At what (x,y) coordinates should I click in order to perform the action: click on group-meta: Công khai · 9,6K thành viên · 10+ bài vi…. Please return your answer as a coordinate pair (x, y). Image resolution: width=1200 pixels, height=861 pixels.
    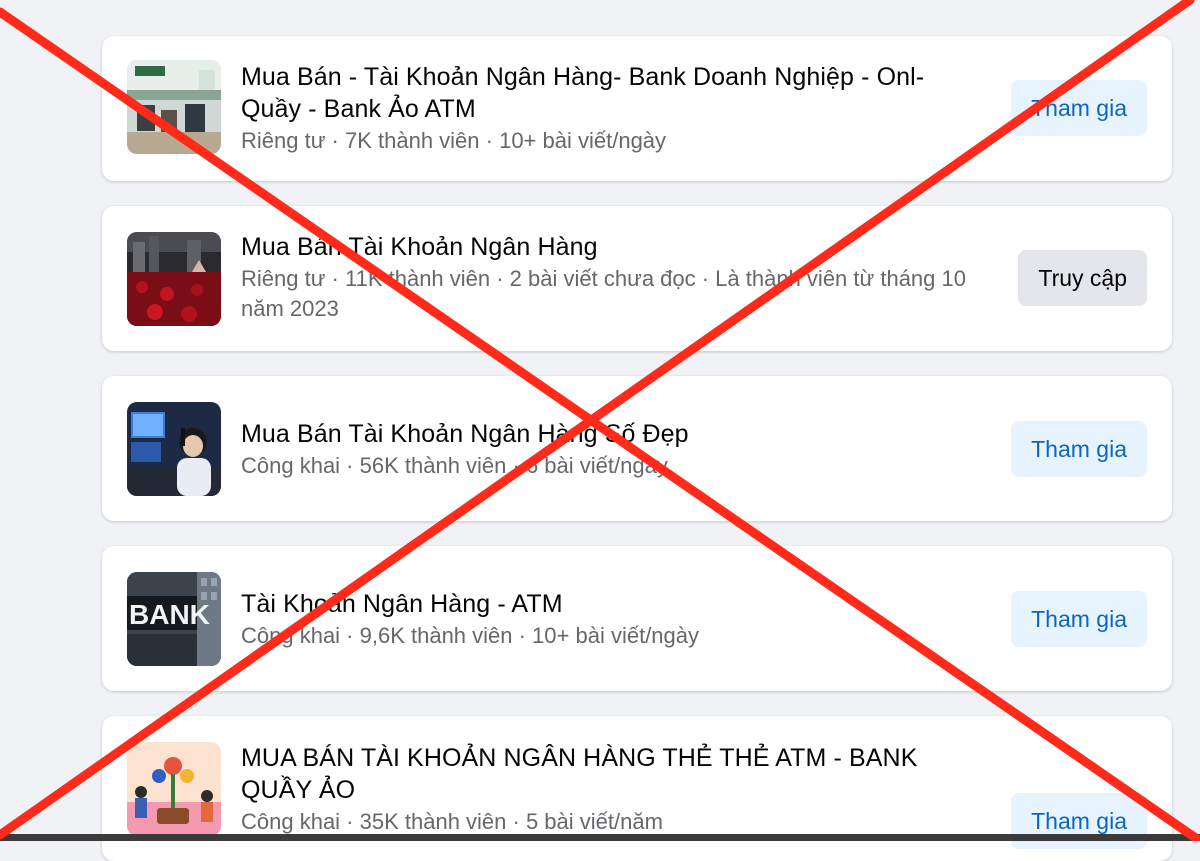
    Looking at the image, I should click on (470, 635).